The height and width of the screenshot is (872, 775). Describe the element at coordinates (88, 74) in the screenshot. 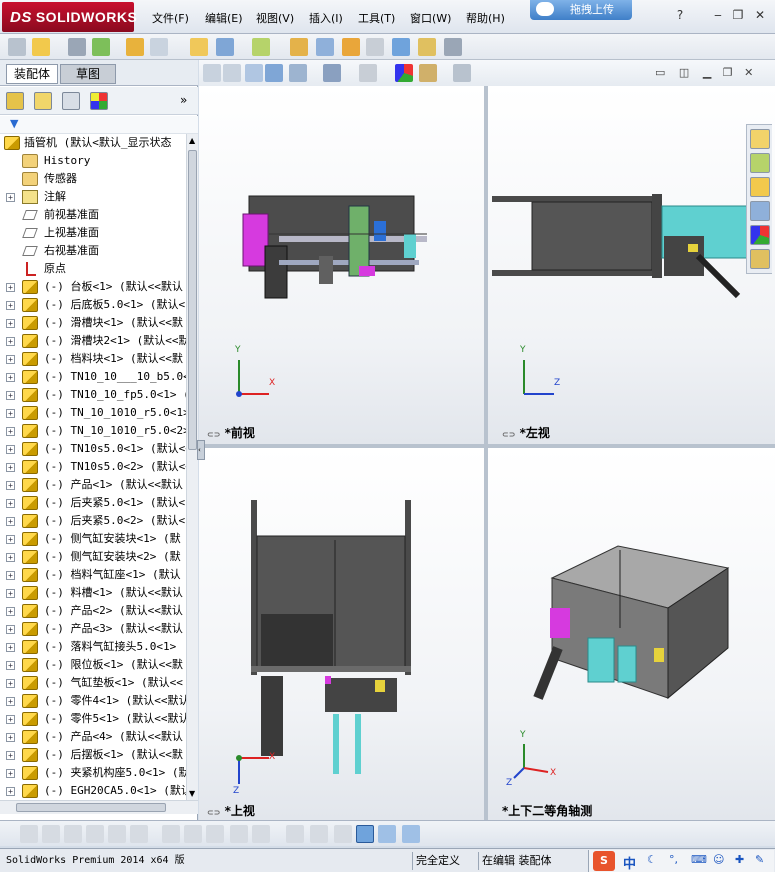

I see `tab-sketch: 草图` at that location.